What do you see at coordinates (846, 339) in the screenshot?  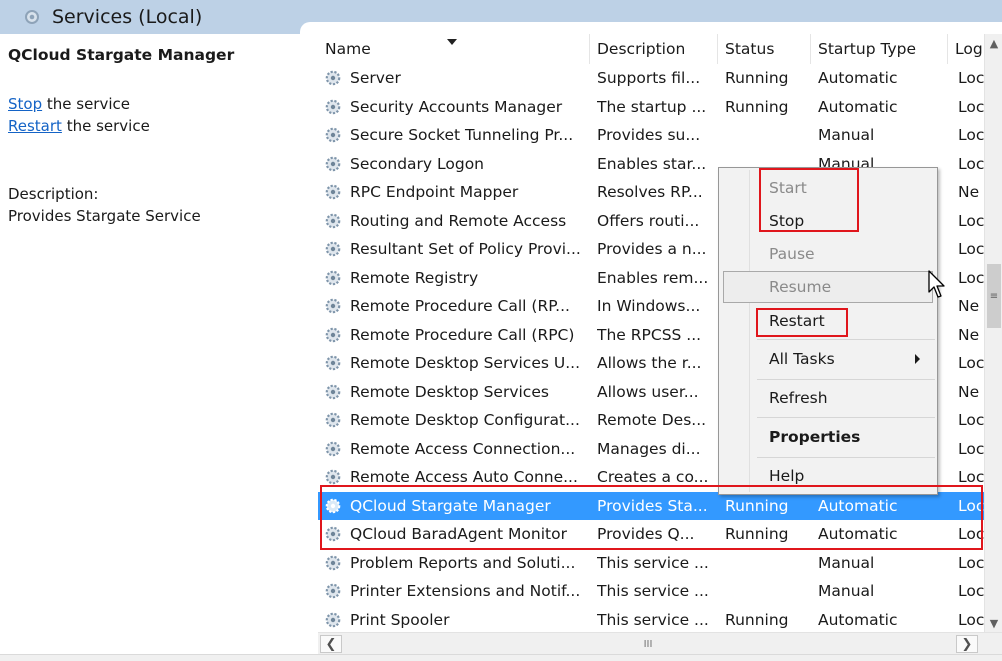 I see `menu-separator` at bounding box center [846, 339].